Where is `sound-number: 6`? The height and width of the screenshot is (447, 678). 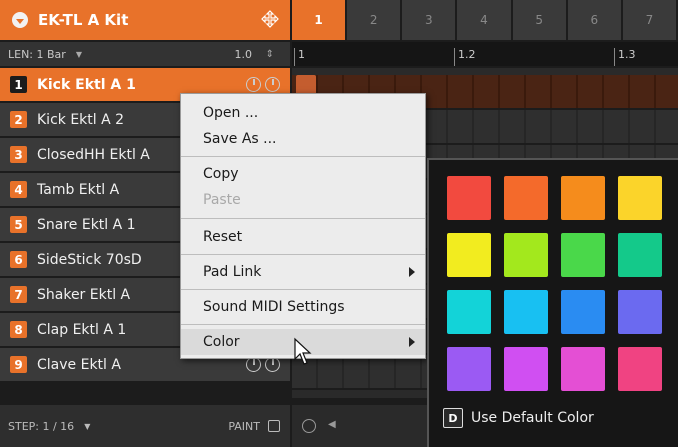 sound-number: 6 is located at coordinates (18, 259).